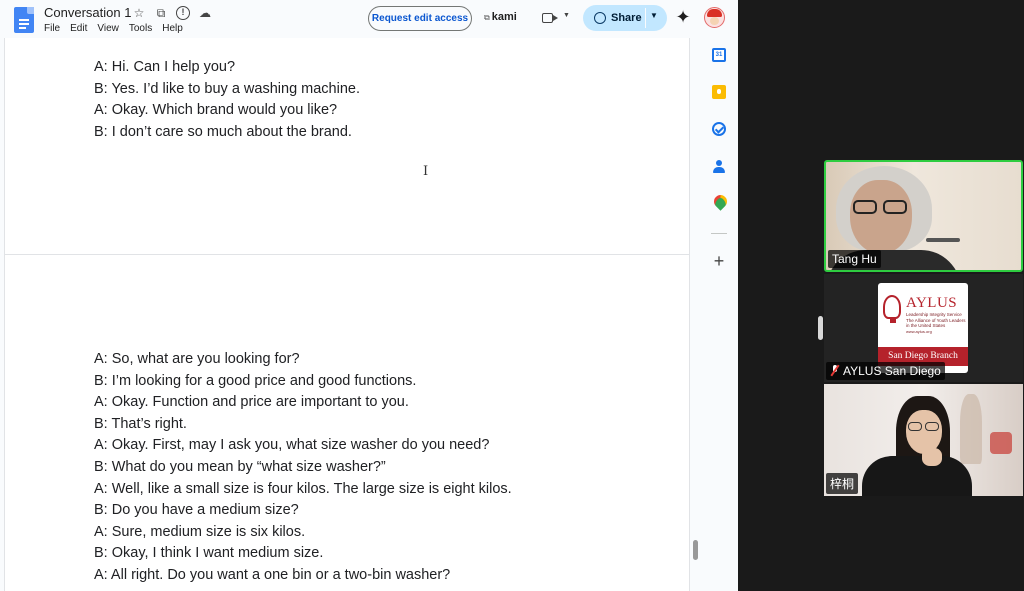 The image size is (1024, 591). Describe the element at coordinates (87, 12) in the screenshot. I see `document-title: Conversation 1` at that location.